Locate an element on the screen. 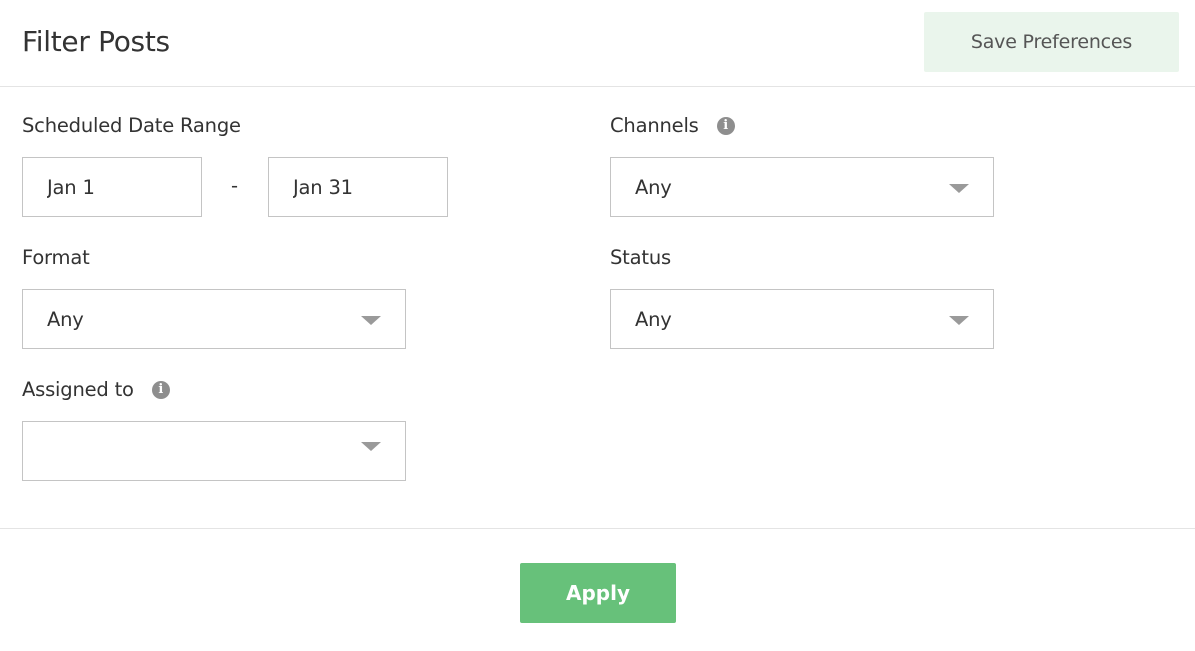 This screenshot has width=1195, height=651. assigned-label-text: Assigned to is located at coordinates (78, 389).